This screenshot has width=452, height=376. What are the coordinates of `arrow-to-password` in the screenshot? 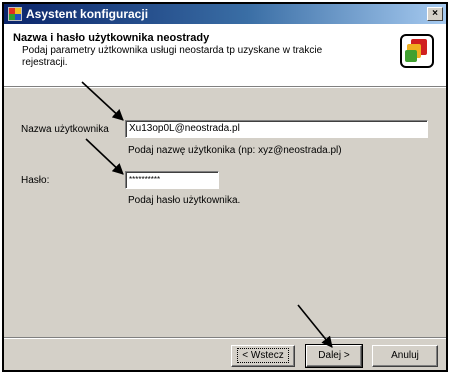 It's located at (104, 156).